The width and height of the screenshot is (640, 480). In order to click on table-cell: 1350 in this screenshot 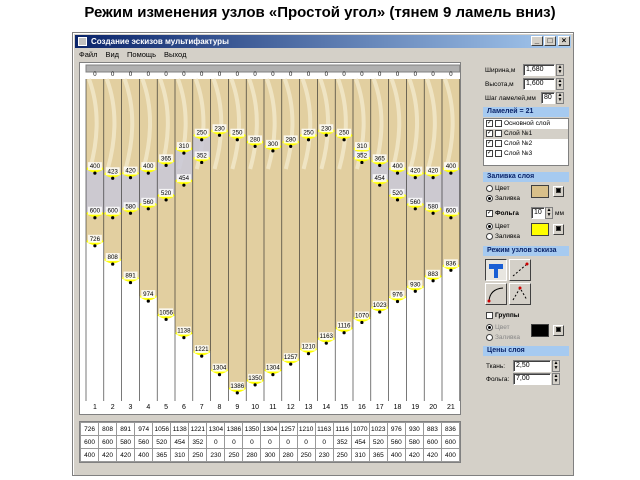, I will do `click(252, 429)`.